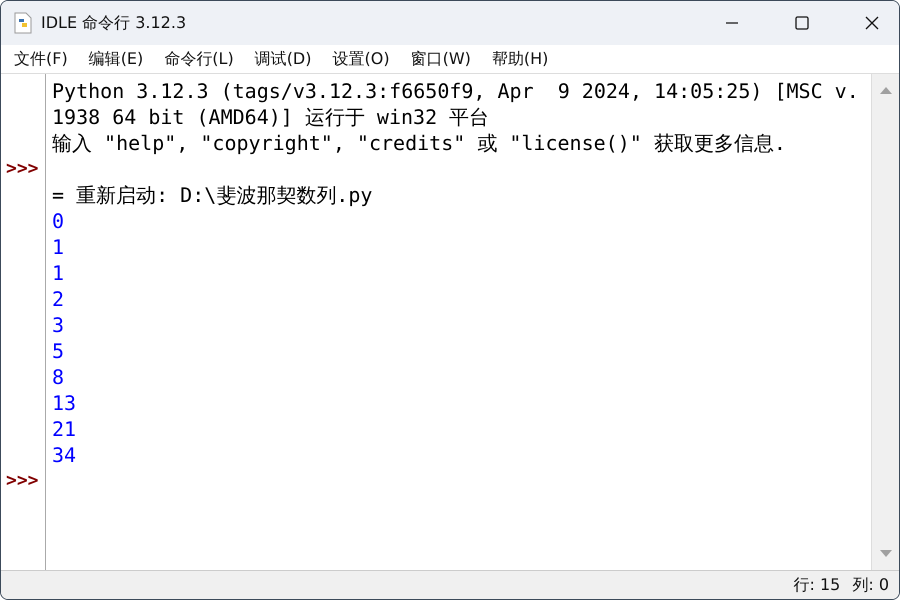 The width and height of the screenshot is (900, 600). Describe the element at coordinates (885, 322) in the screenshot. I see `scrollbar` at that location.